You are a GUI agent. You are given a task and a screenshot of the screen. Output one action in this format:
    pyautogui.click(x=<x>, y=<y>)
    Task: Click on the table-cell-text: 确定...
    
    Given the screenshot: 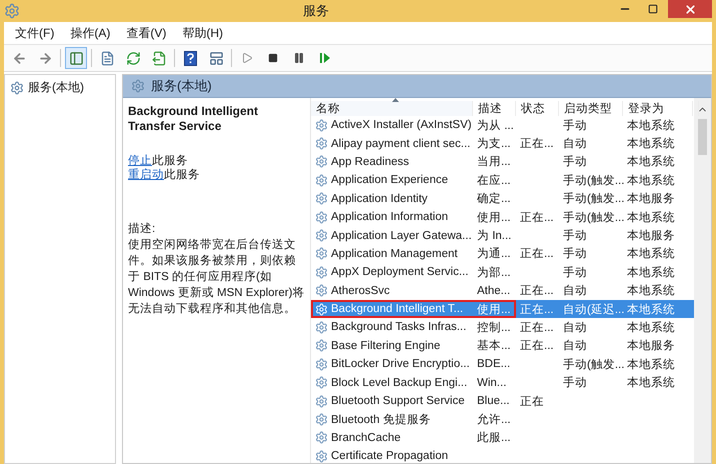 What is the action you would take?
    pyautogui.click(x=494, y=199)
    